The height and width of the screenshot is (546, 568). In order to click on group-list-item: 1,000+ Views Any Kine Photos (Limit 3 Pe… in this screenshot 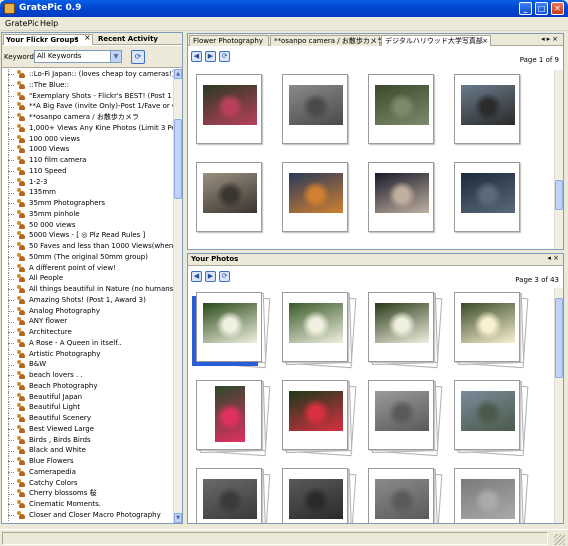, I will do `click(87, 128)`.